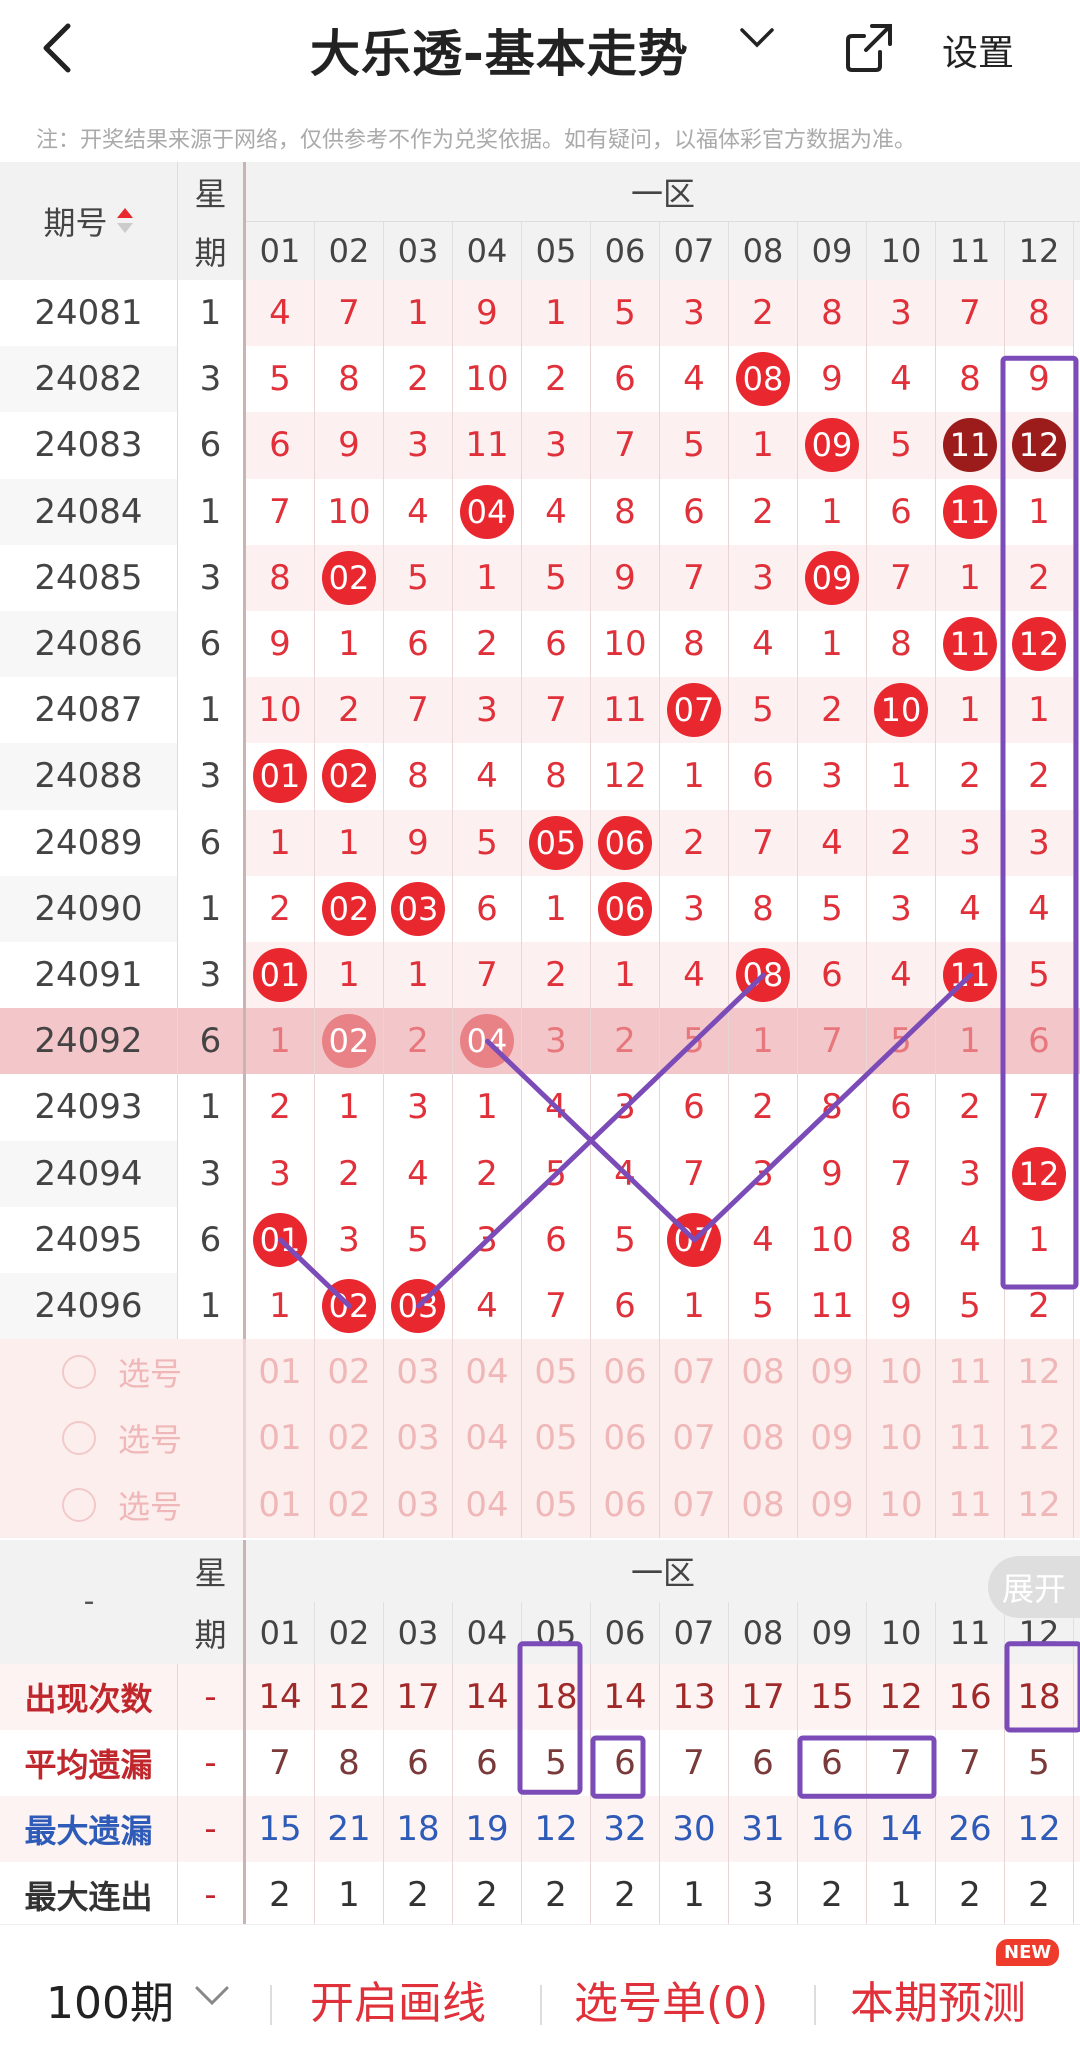 This screenshot has width=1080, height=2054. Describe the element at coordinates (89, 221) in the screenshot. I see `issue-header: 期号` at that location.